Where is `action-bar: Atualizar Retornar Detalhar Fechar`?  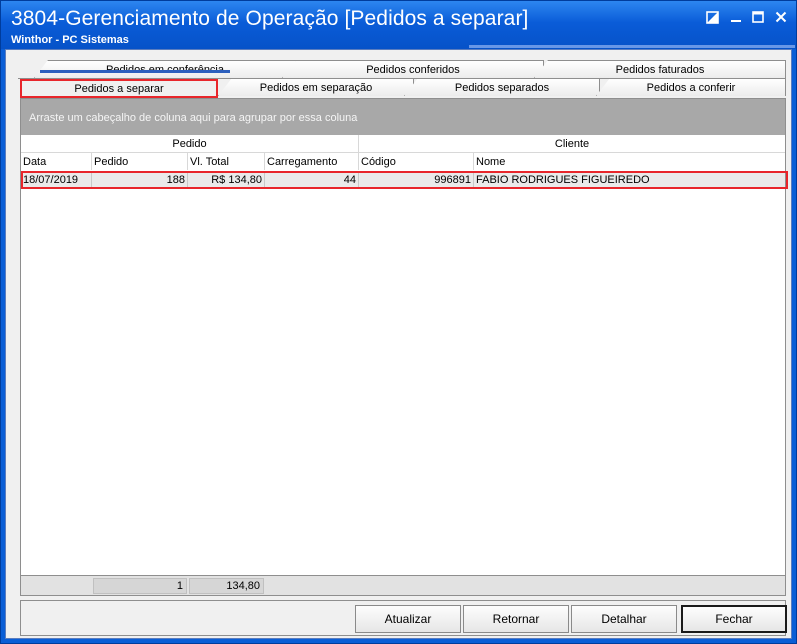 action-bar: Atualizar Retornar Detalhar Fechar is located at coordinates (403, 618).